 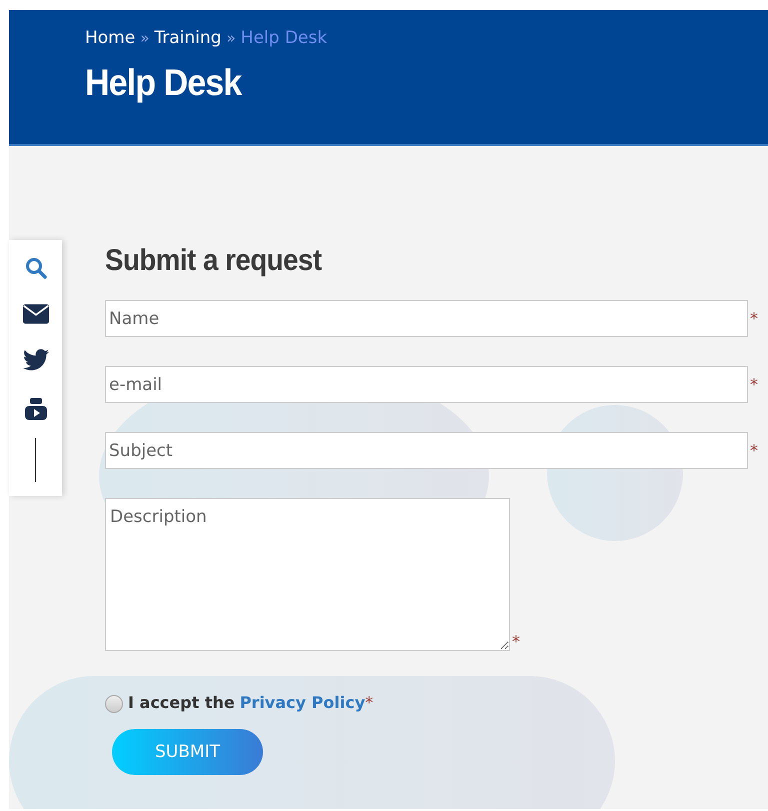 What do you see at coordinates (188, 38) in the screenshot?
I see `breadcrumb-link: Training` at bounding box center [188, 38].